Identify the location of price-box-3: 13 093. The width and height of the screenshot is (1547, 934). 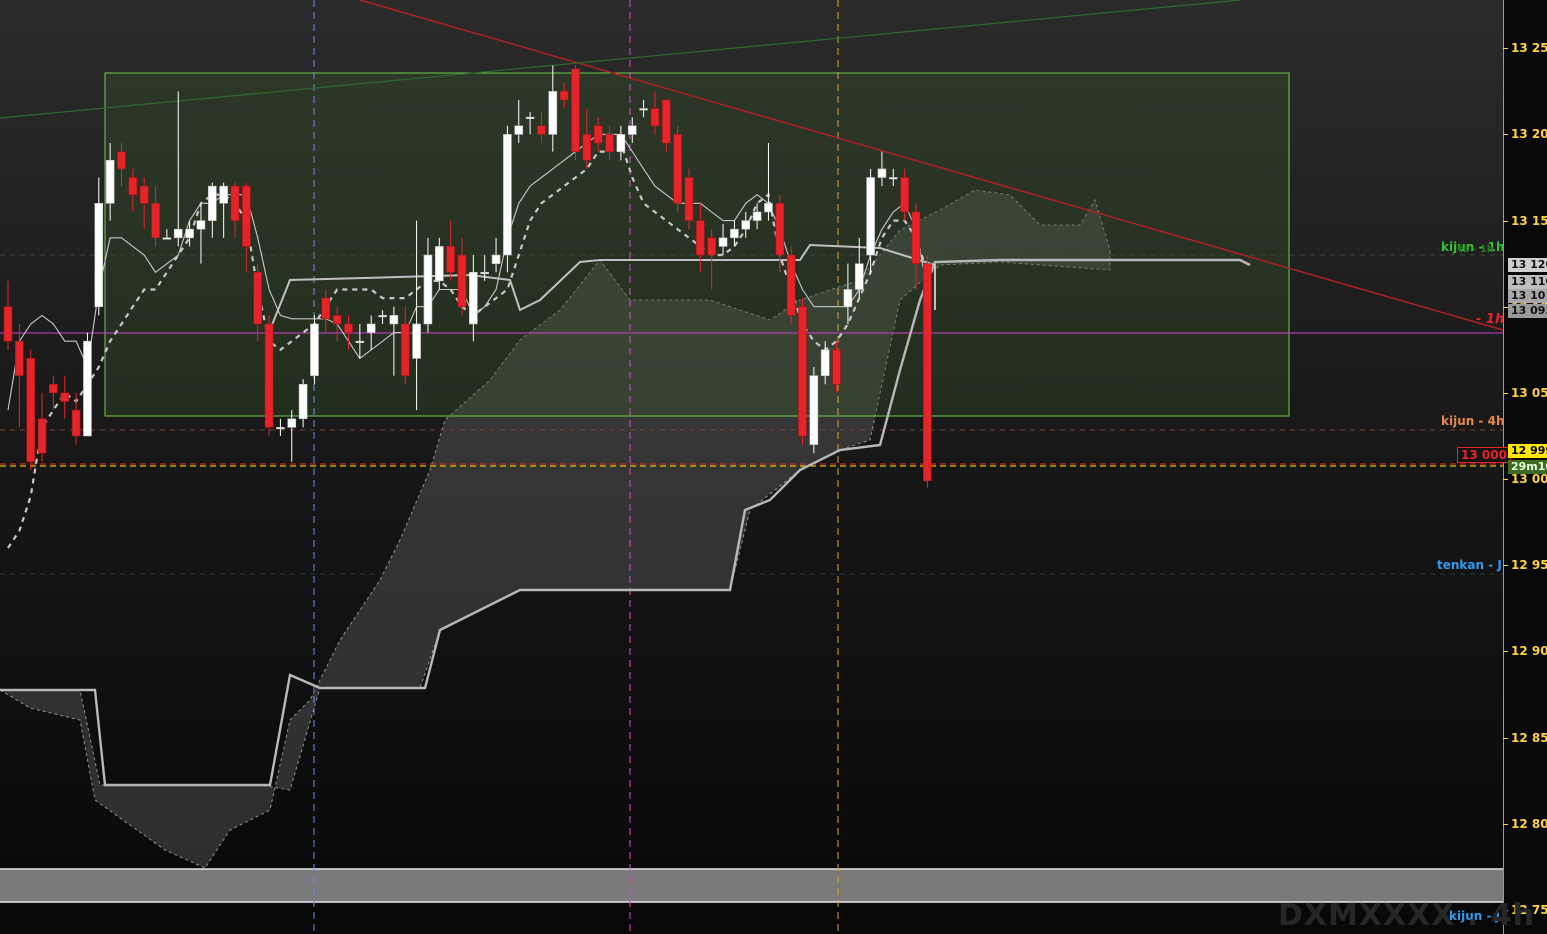
(1527, 311).